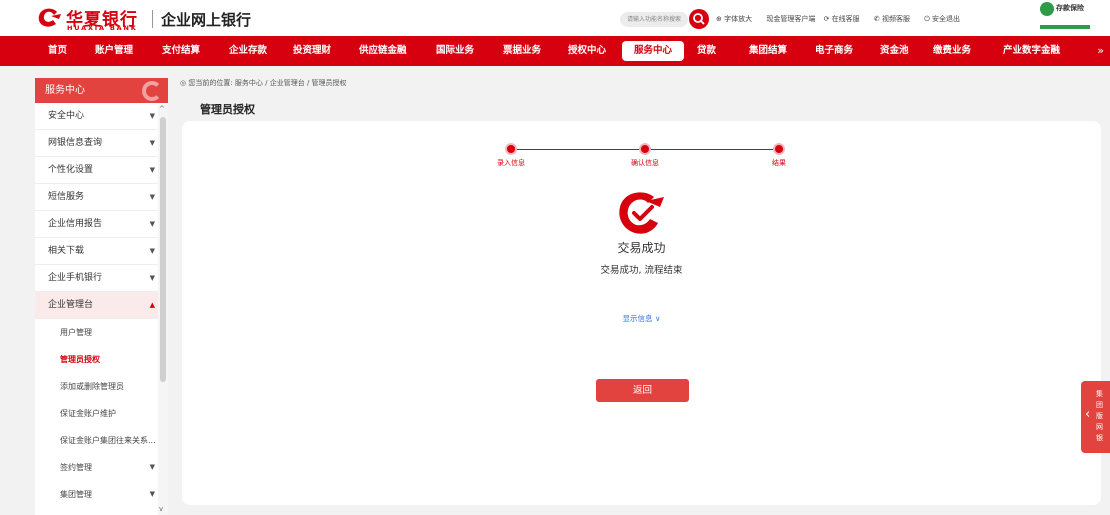 The image size is (1110, 515). I want to click on search-button, so click(699, 19).